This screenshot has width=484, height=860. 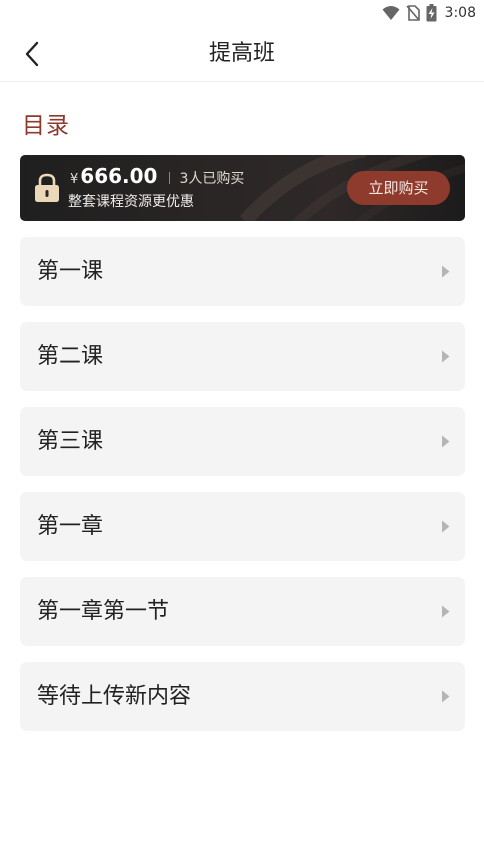 What do you see at coordinates (170, 178) in the screenshot?
I see `price-divider` at bounding box center [170, 178].